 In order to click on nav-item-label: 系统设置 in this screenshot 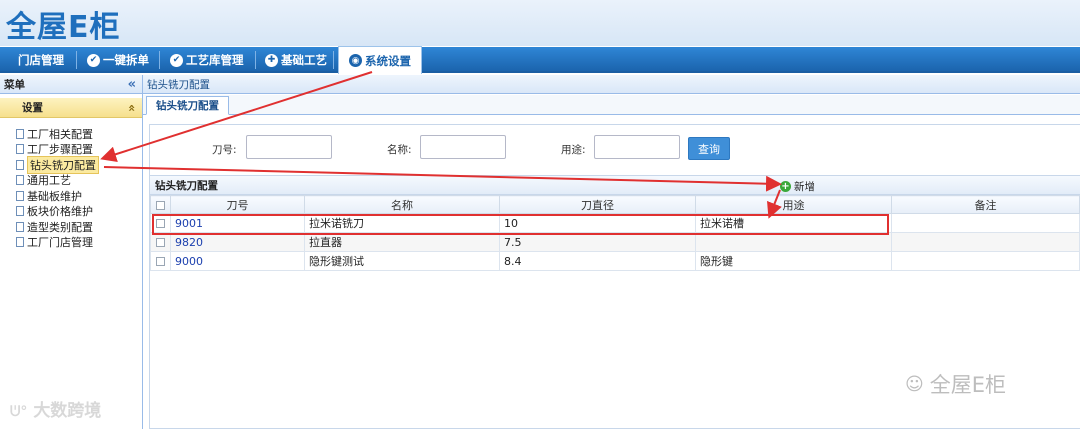, I will do `click(388, 60)`.